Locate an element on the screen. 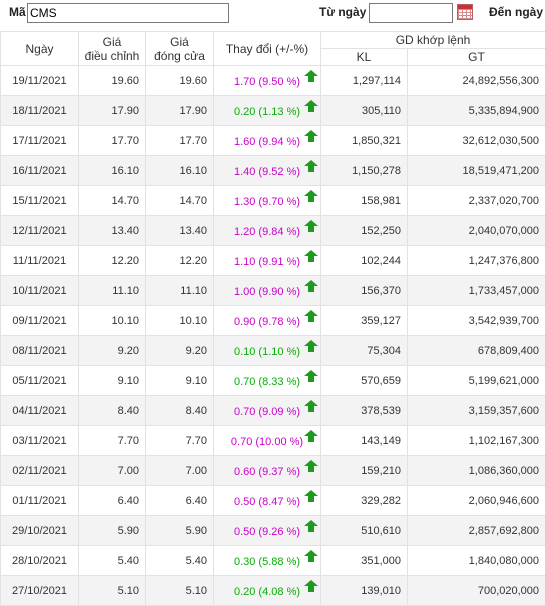 The width and height of the screenshot is (545, 606). cell-gt: 3,542,939,700 is located at coordinates (476, 321).